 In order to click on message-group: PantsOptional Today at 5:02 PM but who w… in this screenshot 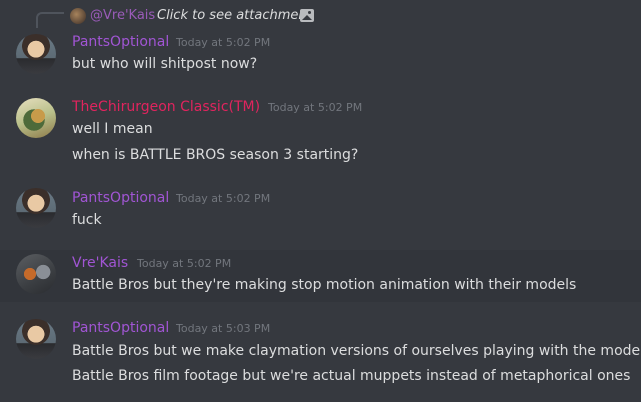, I will do `click(320, 58)`.